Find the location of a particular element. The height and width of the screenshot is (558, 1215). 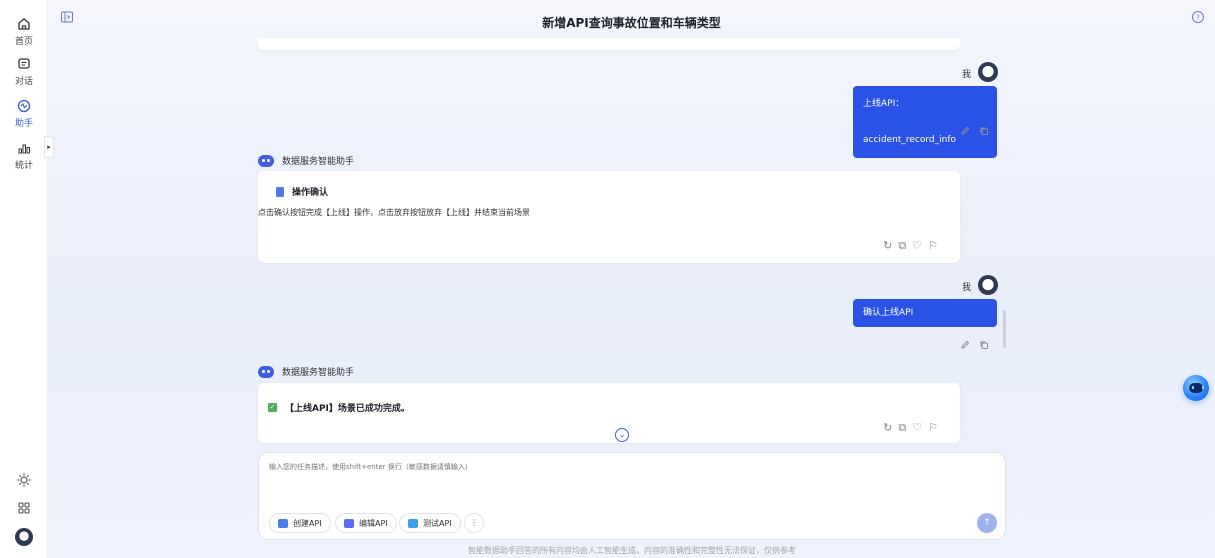

stats-icon is located at coordinates (24, 149).